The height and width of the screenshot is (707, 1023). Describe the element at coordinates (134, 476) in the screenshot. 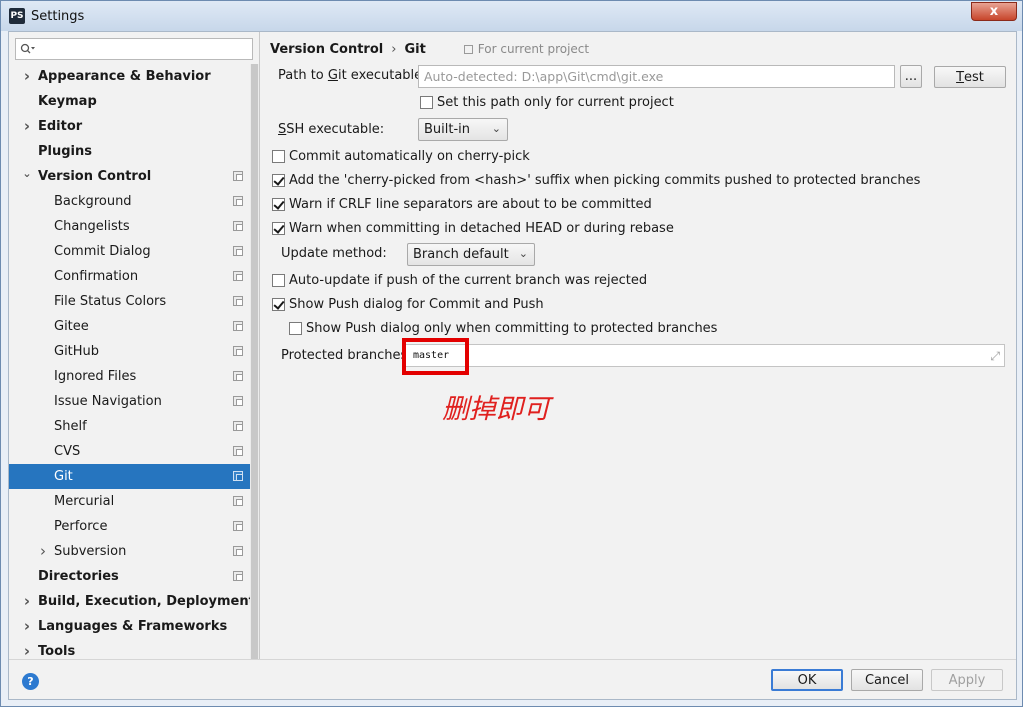

I see `sidebar-item: Git` at that location.